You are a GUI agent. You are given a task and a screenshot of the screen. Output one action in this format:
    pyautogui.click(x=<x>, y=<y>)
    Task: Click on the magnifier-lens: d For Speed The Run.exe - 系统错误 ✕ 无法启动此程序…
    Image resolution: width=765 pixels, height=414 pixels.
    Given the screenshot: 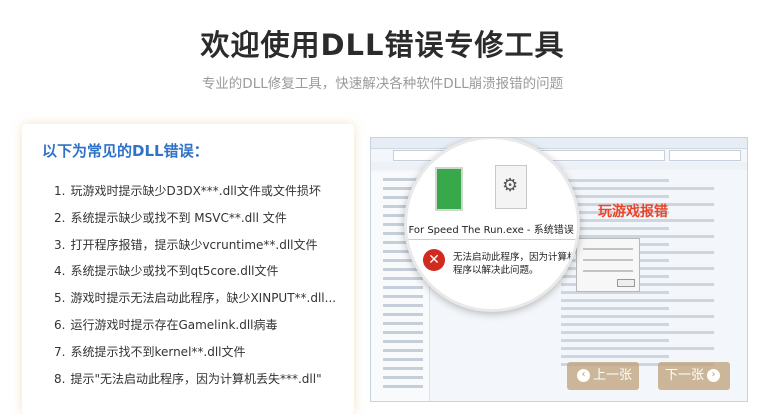 What is the action you would take?
    pyautogui.click(x=492, y=225)
    